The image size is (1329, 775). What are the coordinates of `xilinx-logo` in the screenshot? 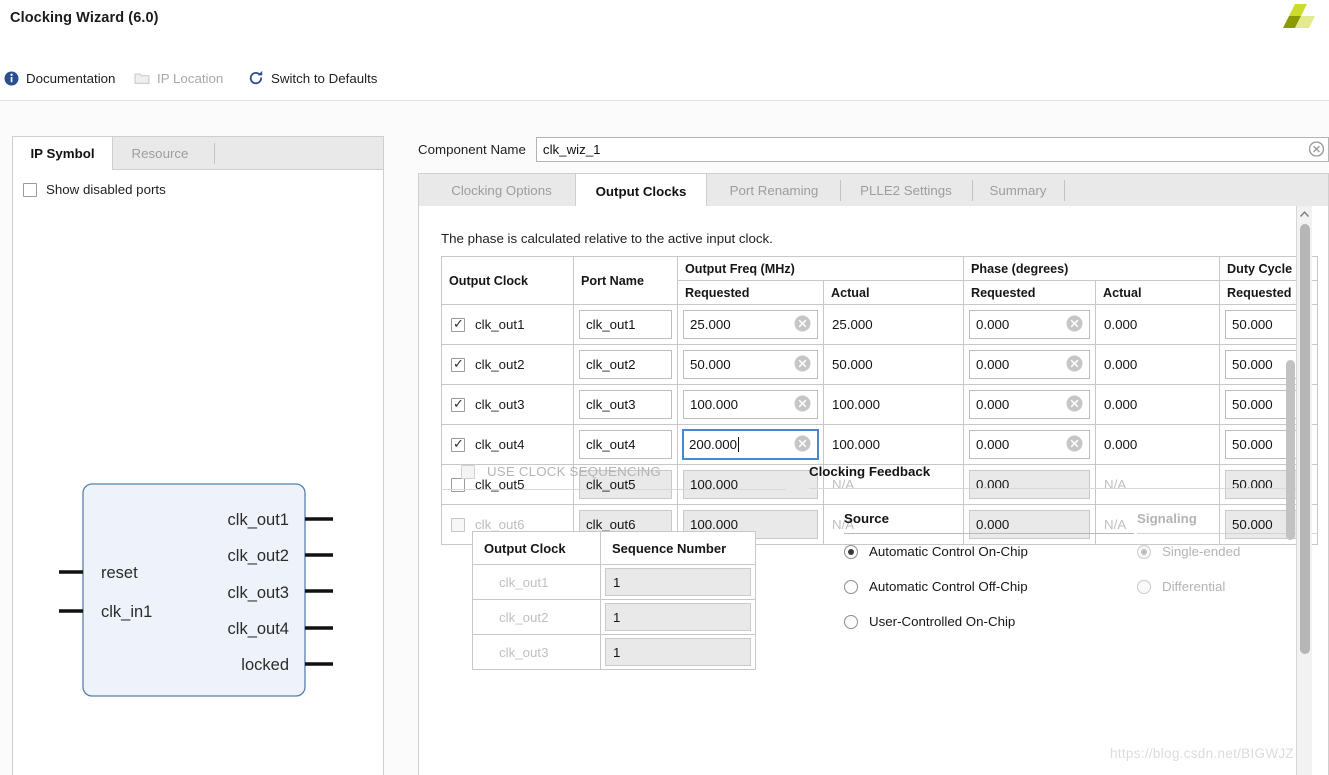 It's located at (1293, 22).